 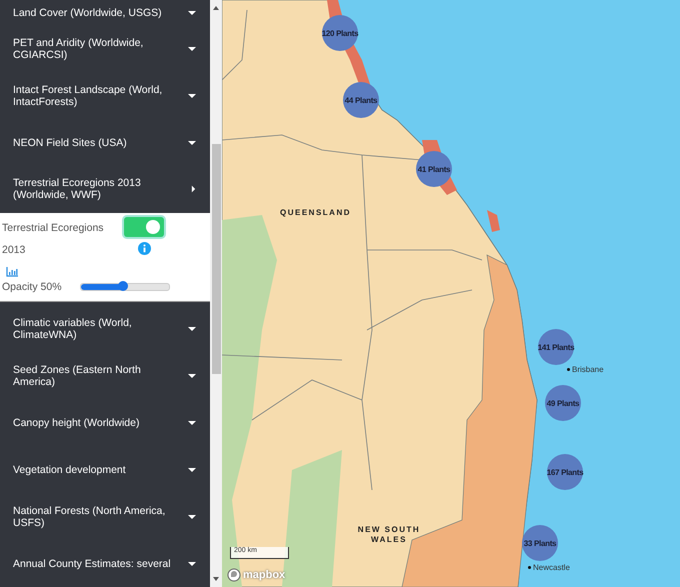 What do you see at coordinates (216, 259) in the screenshot?
I see `scrollbar-thumb` at bounding box center [216, 259].